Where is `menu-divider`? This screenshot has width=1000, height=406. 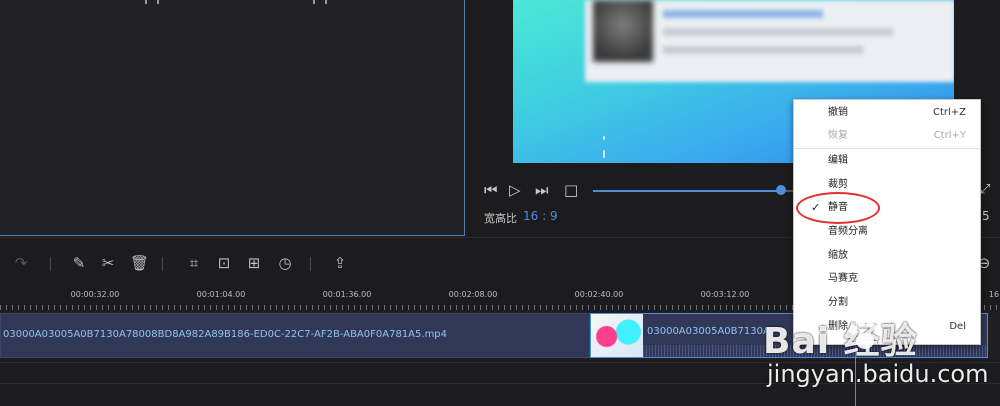 menu-divider is located at coordinates (887, 148).